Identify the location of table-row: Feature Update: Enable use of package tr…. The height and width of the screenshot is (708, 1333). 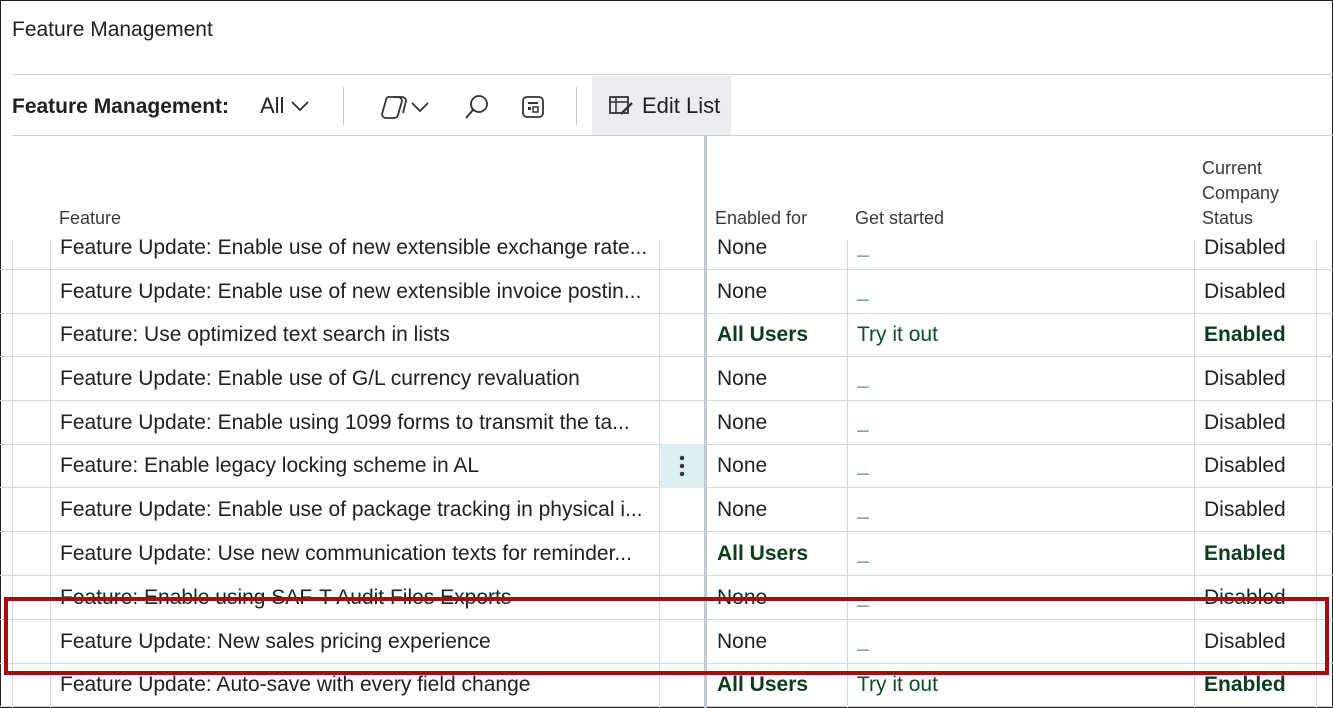
(666, 510).